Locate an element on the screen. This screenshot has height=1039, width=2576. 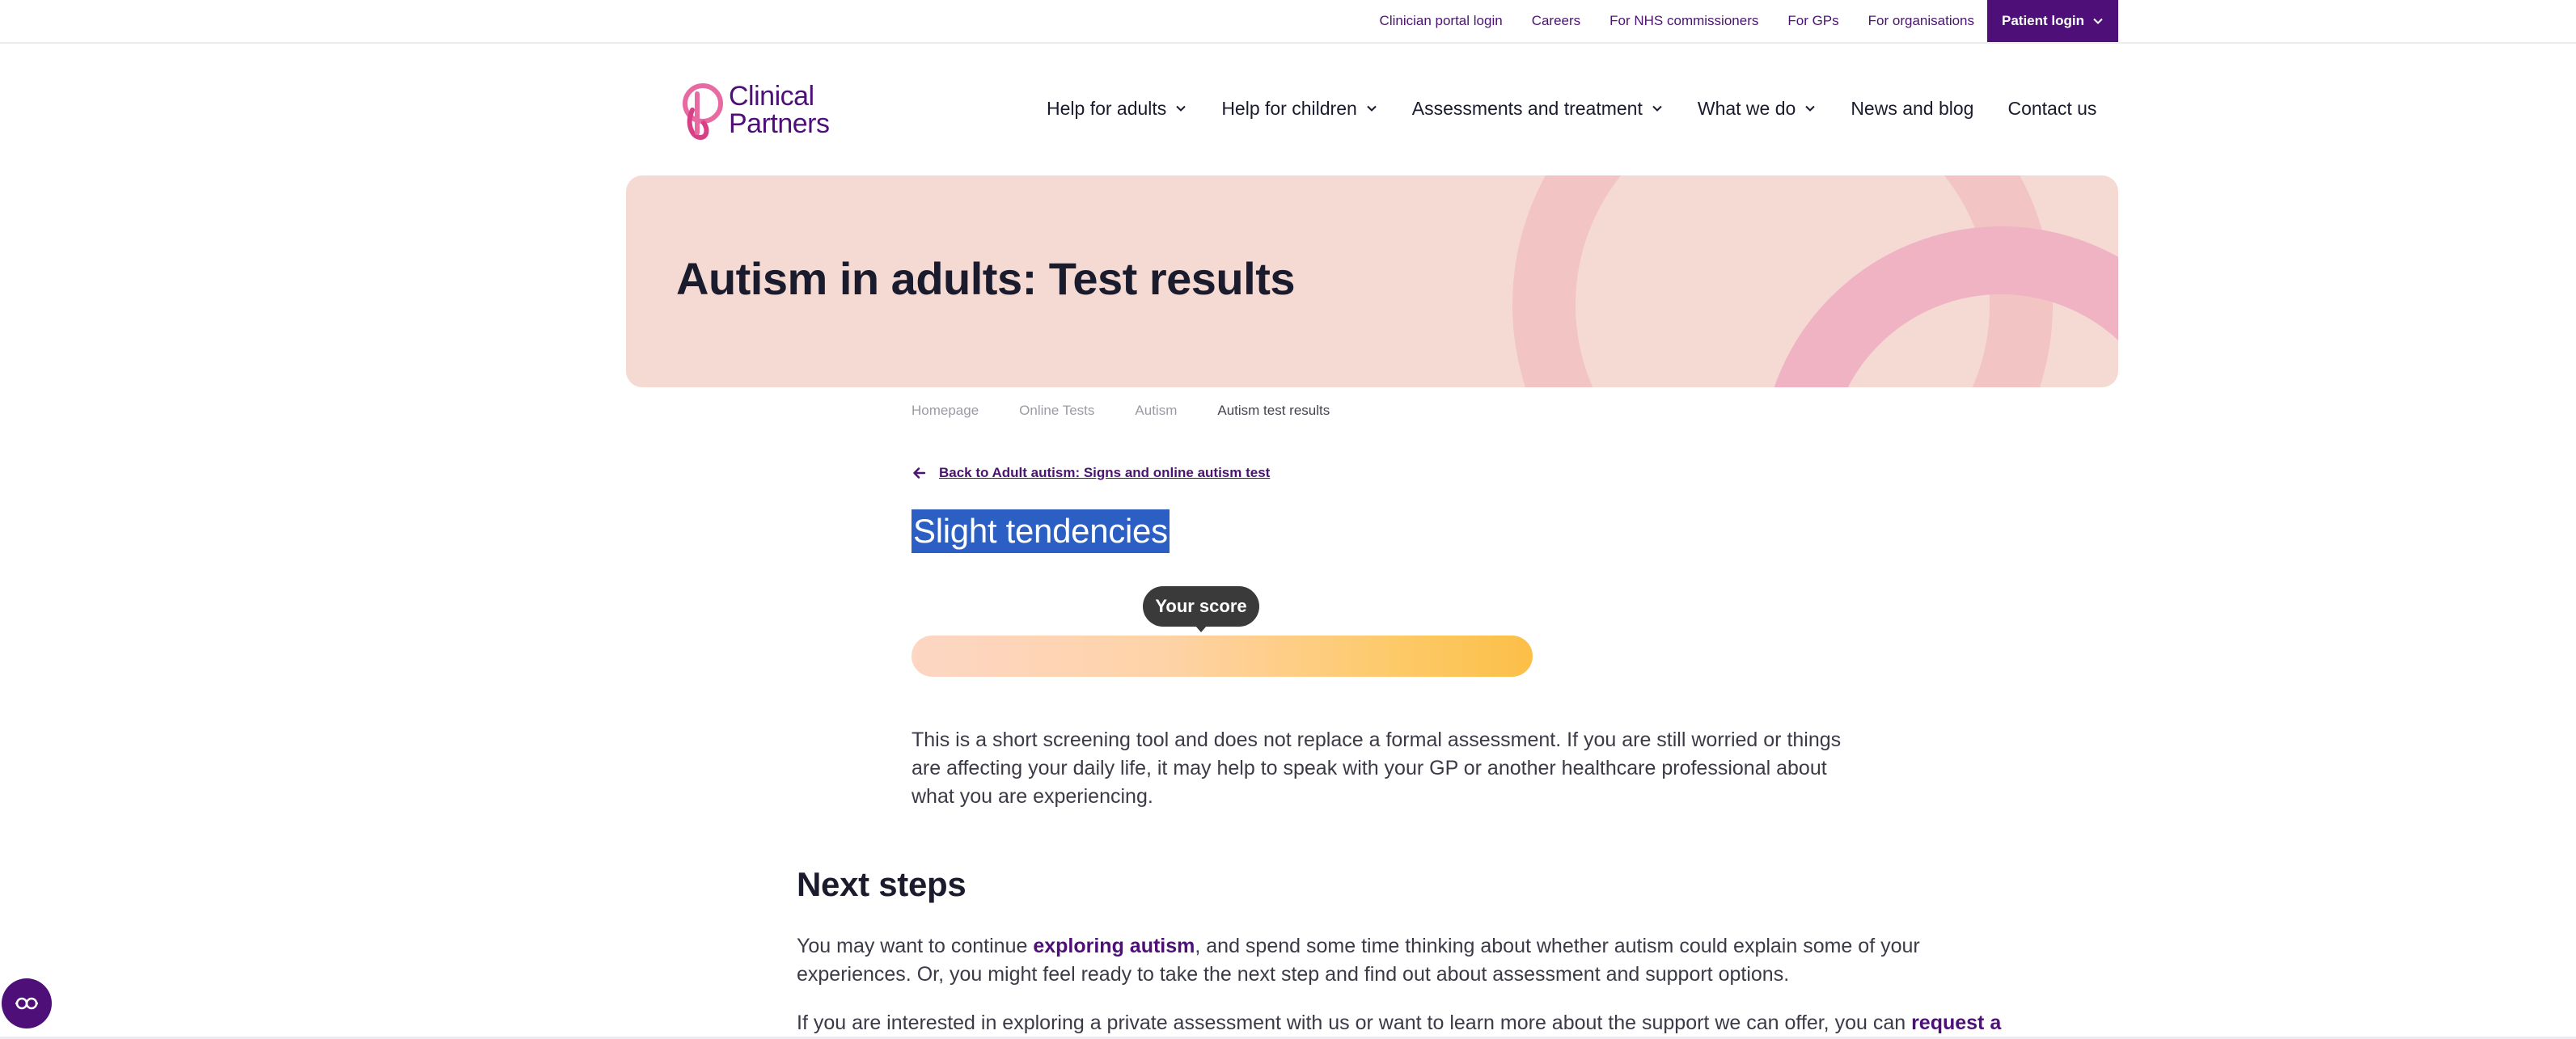
nav-contact-us: Contact us is located at coordinates (2052, 109).